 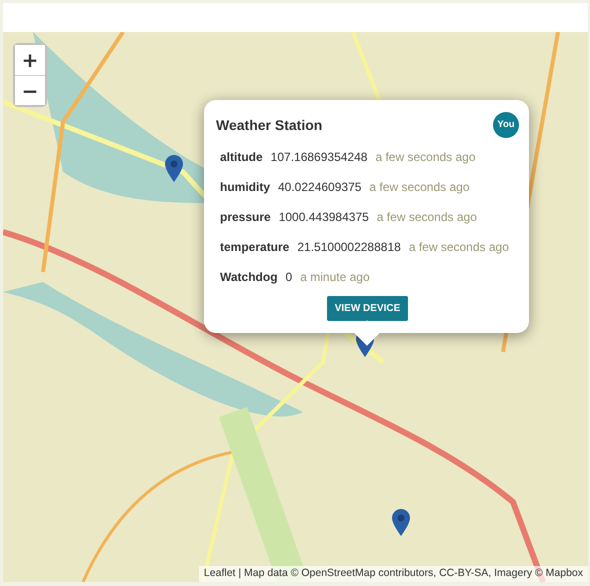 What do you see at coordinates (269, 125) in the screenshot?
I see `popup-title: Weather Station` at bounding box center [269, 125].